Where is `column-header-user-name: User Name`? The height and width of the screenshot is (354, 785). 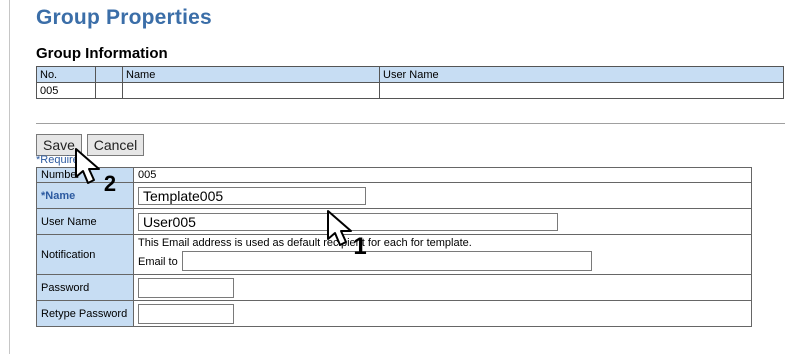
column-header-user-name: User Name is located at coordinates (581, 74).